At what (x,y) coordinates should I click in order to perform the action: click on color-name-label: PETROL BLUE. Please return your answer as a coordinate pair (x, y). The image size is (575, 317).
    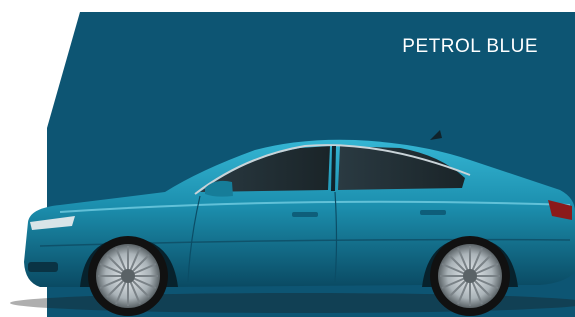
    Looking at the image, I should click on (470, 46).